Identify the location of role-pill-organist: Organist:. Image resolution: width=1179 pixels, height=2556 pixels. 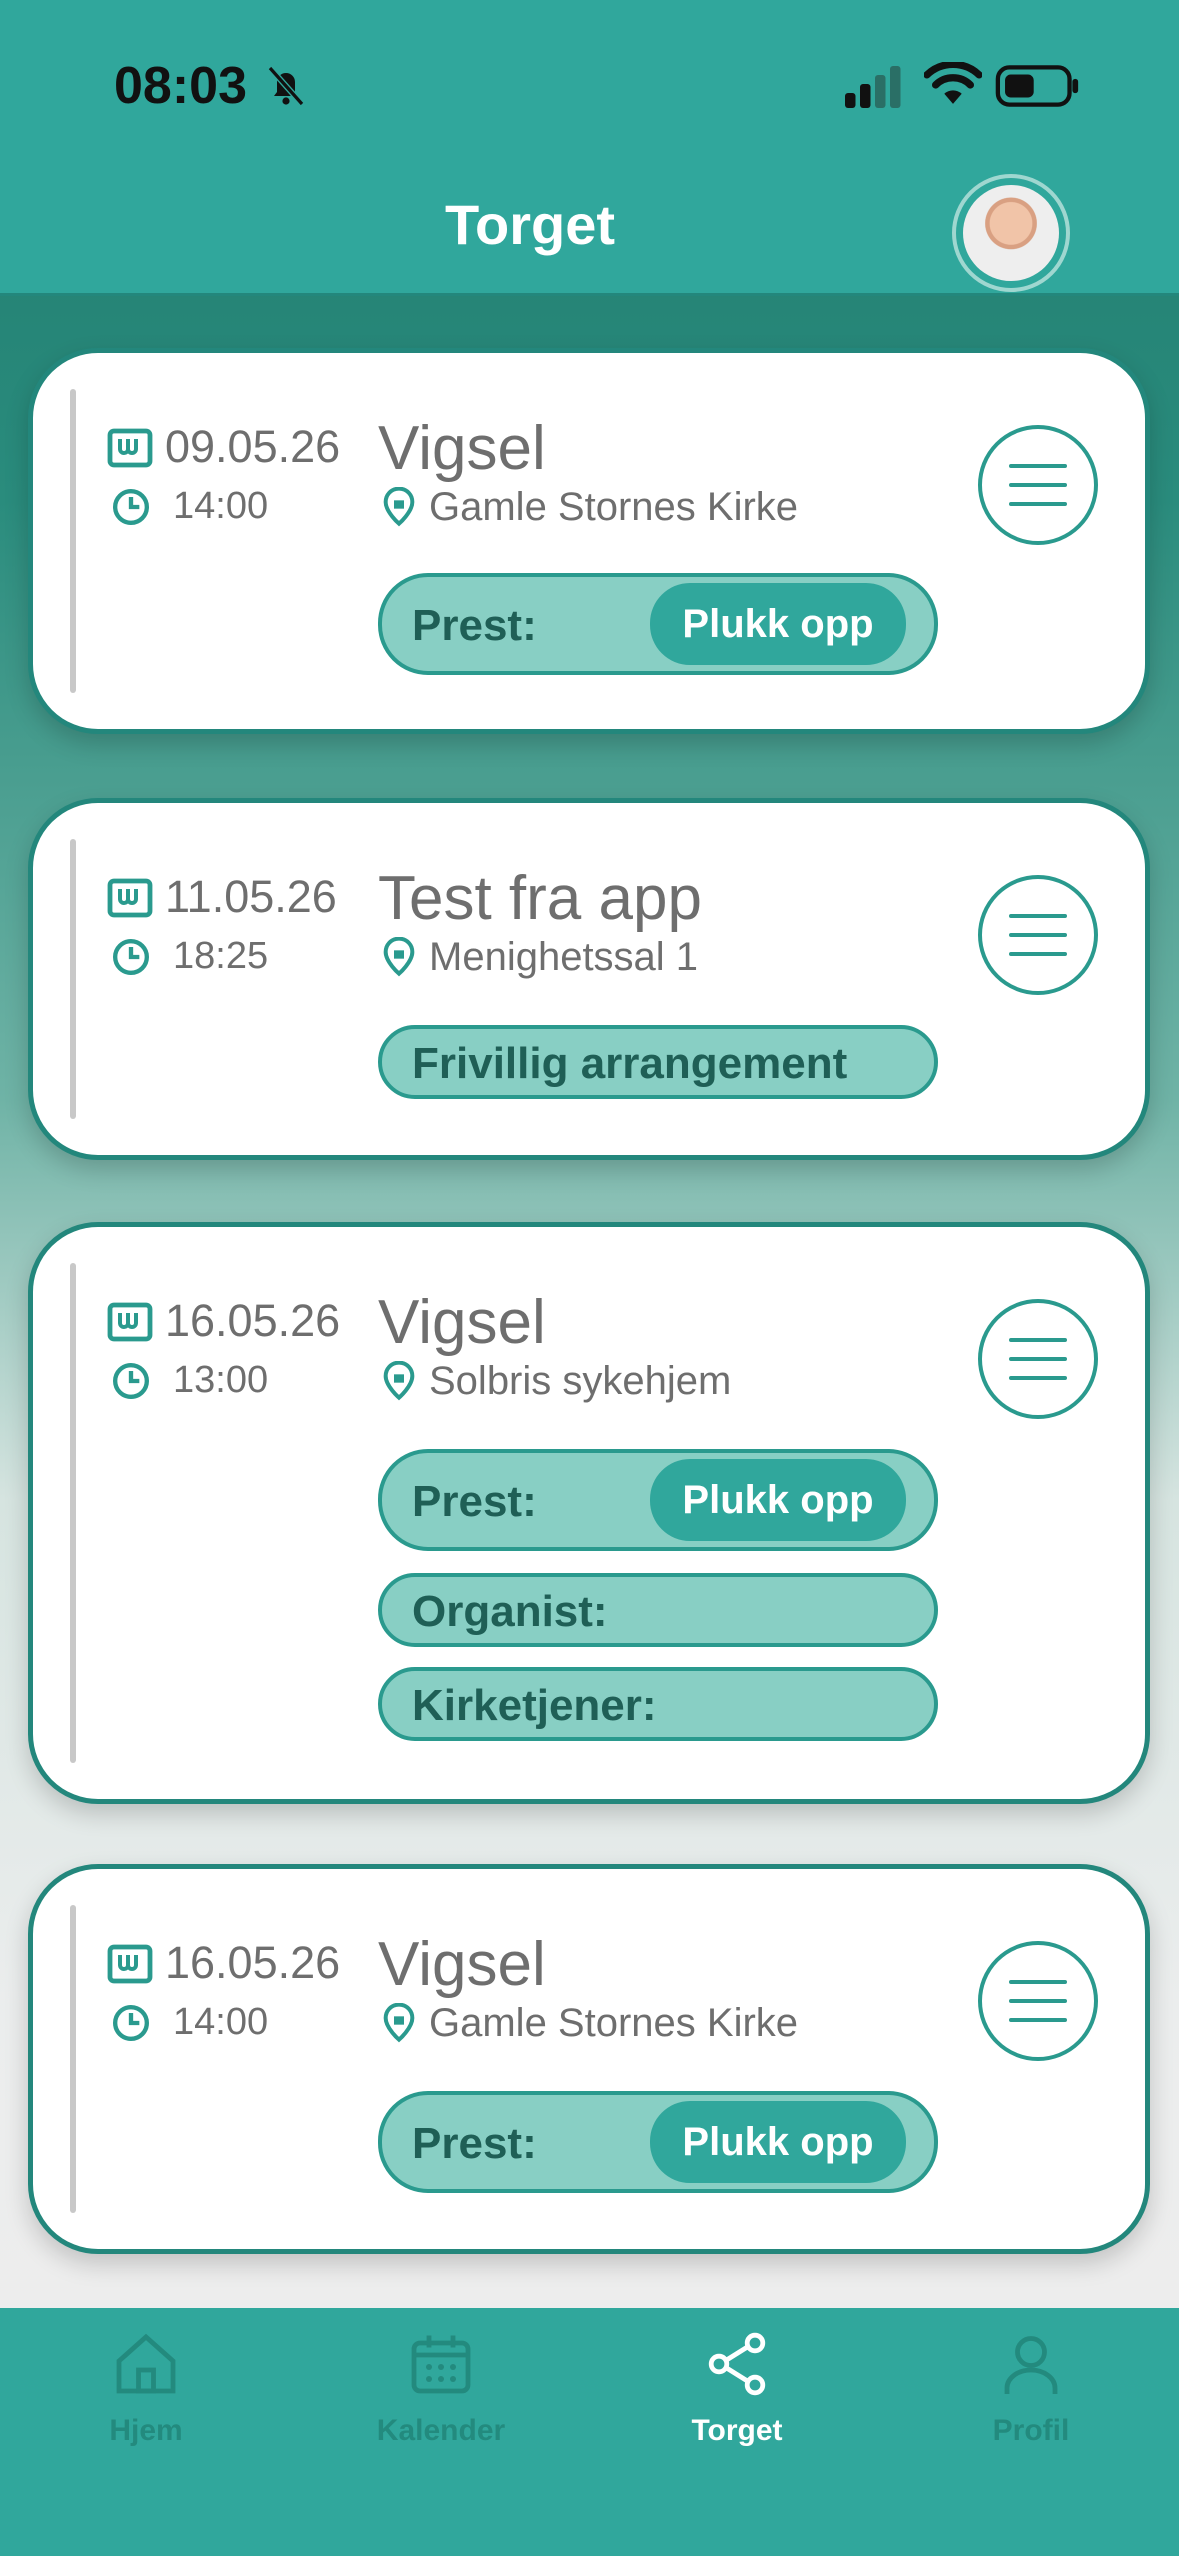
(658, 1610).